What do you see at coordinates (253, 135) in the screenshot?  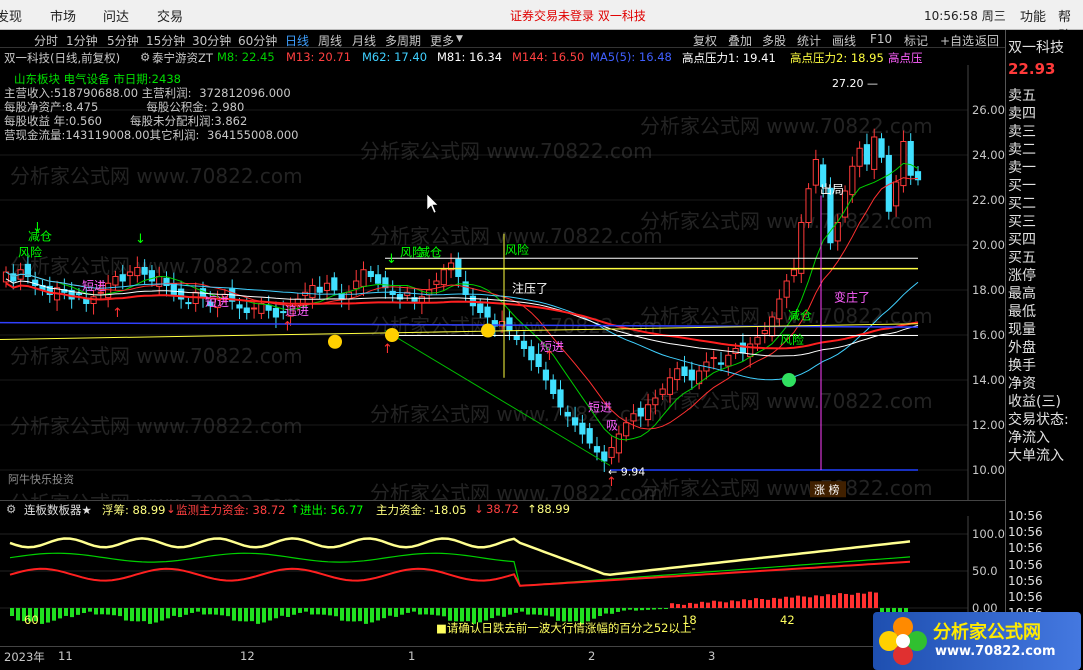 I see `other-value: 364155008.000` at bounding box center [253, 135].